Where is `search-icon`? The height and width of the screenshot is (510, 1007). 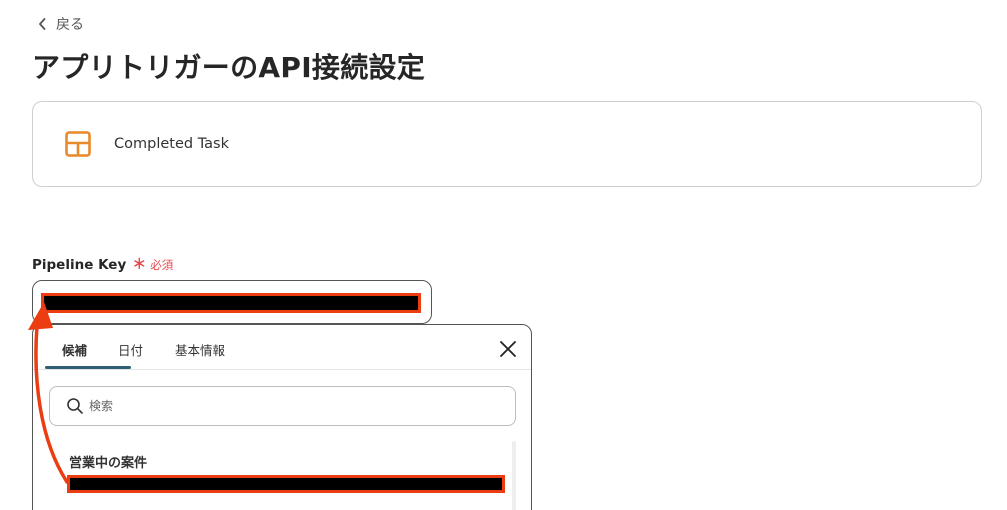
search-icon is located at coordinates (75, 406).